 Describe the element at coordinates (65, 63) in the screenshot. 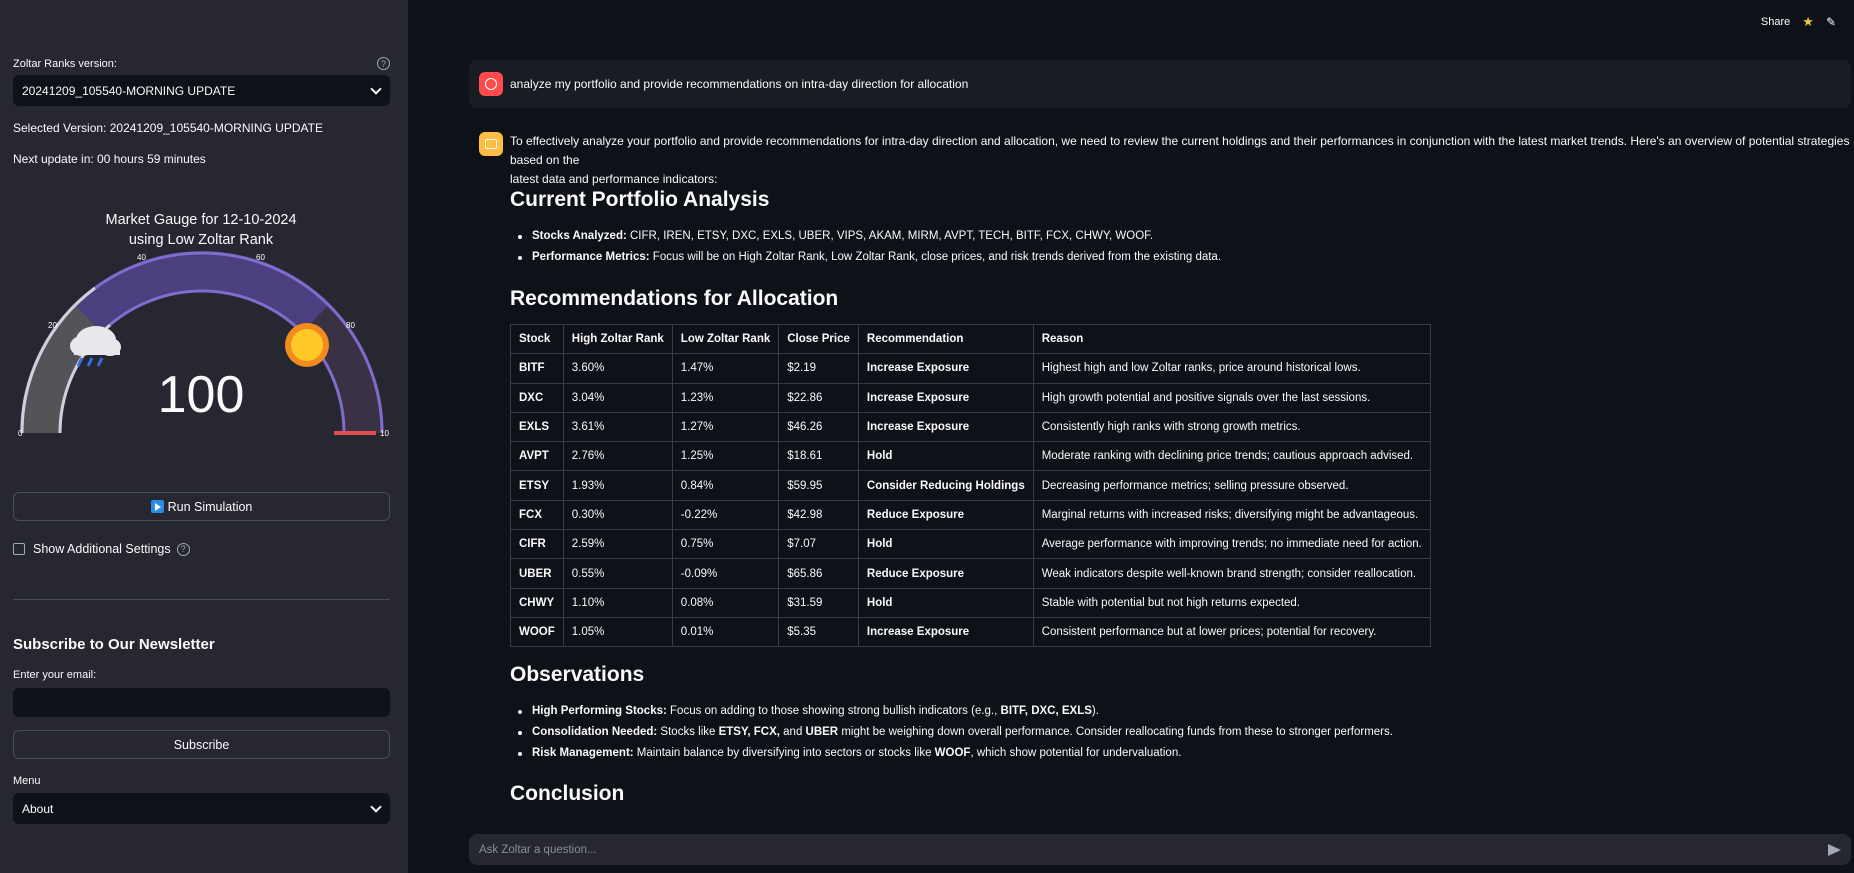

I see `version-label: Zoltar Ranks version:` at that location.